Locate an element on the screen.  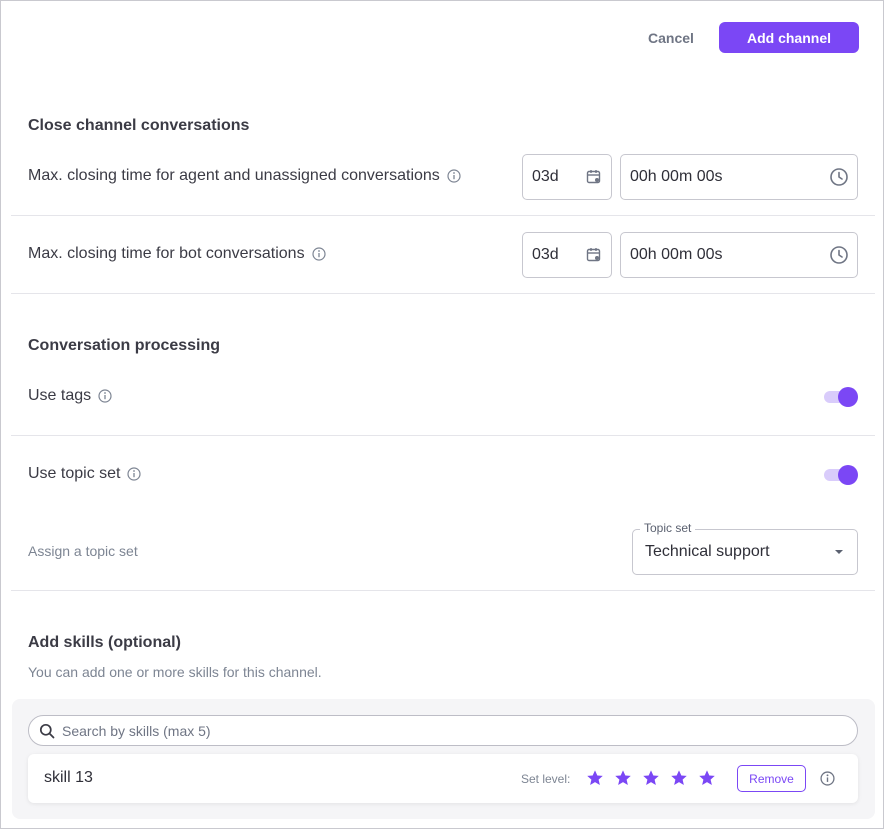
use-topic-set-toggle is located at coordinates (841, 475).